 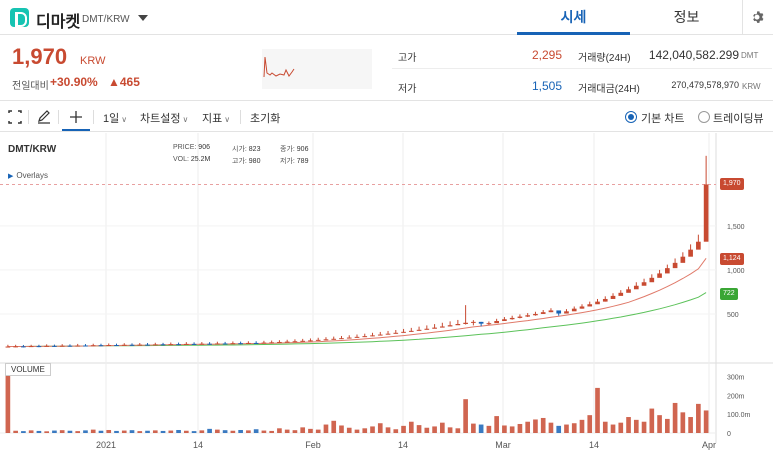 I want to click on low-value: 1,505, so click(x=546, y=86).